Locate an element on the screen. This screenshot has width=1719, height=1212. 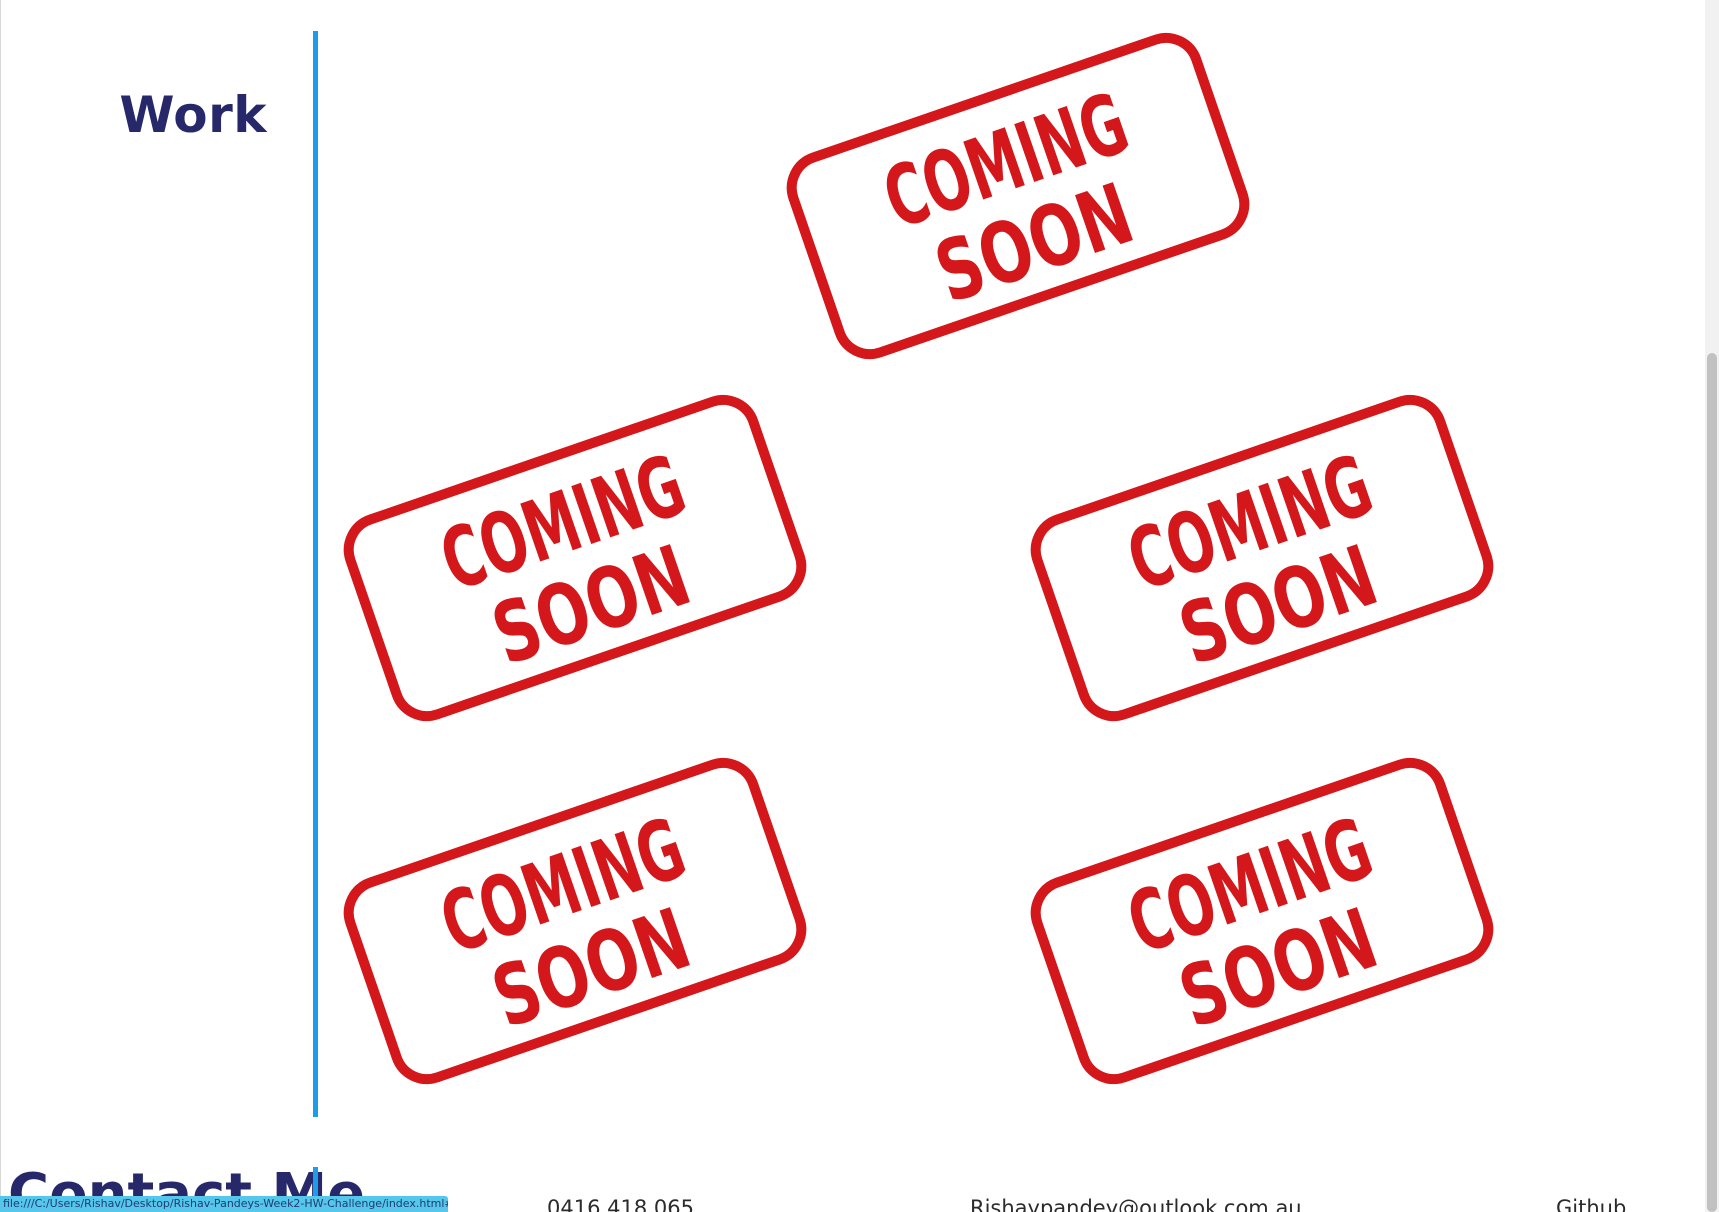
project-card-3: COMING SOON is located at coordinates (1262, 558).